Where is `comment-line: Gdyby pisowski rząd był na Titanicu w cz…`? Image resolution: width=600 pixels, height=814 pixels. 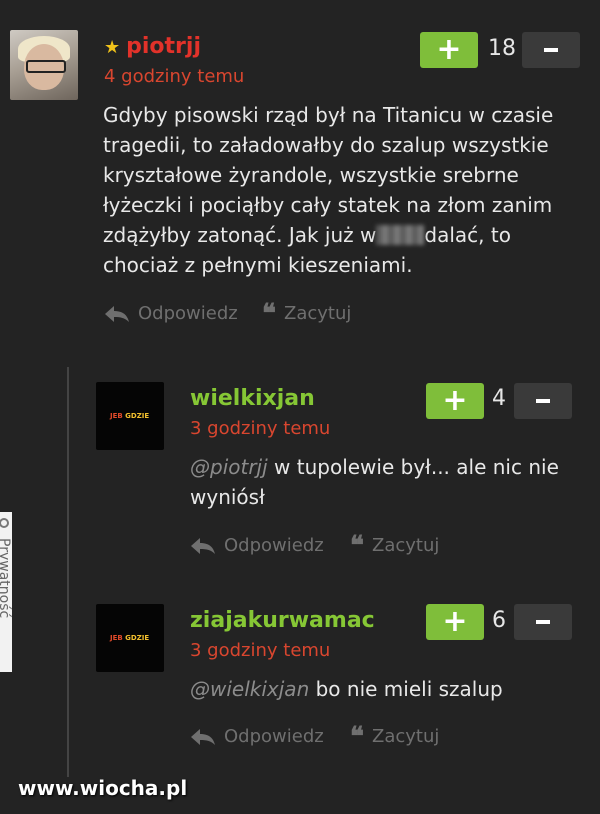 comment-line: Gdyby pisowski rząd był na Titanicu w cz… is located at coordinates (328, 115).